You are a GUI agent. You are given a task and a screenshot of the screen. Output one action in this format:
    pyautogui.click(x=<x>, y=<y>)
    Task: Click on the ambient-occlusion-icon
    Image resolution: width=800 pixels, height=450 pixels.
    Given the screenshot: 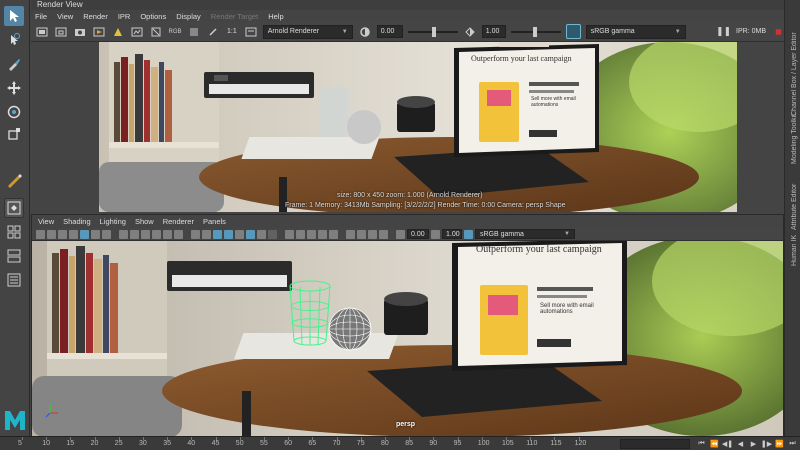 What is the action you would take?
    pyautogui.click(x=300, y=234)
    